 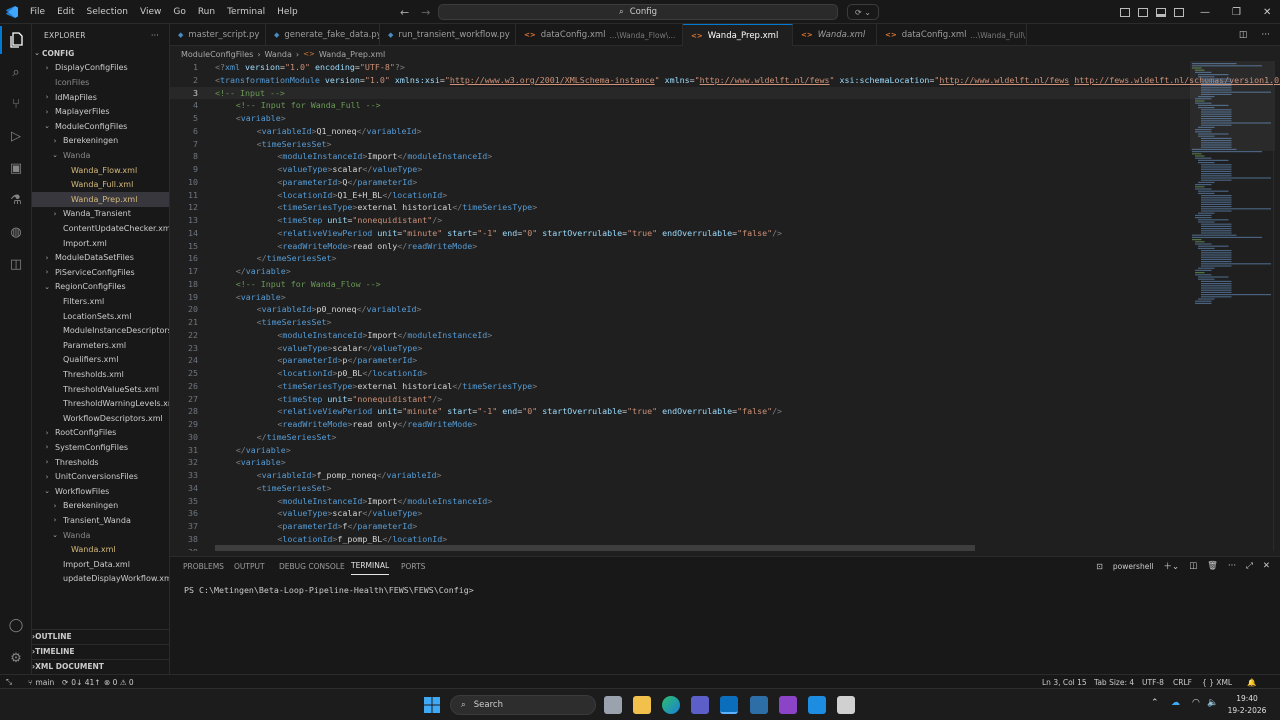 What do you see at coordinates (690, 169) in the screenshot?
I see `code-line: 9 <valueType>scalar</valueType>` at bounding box center [690, 169].